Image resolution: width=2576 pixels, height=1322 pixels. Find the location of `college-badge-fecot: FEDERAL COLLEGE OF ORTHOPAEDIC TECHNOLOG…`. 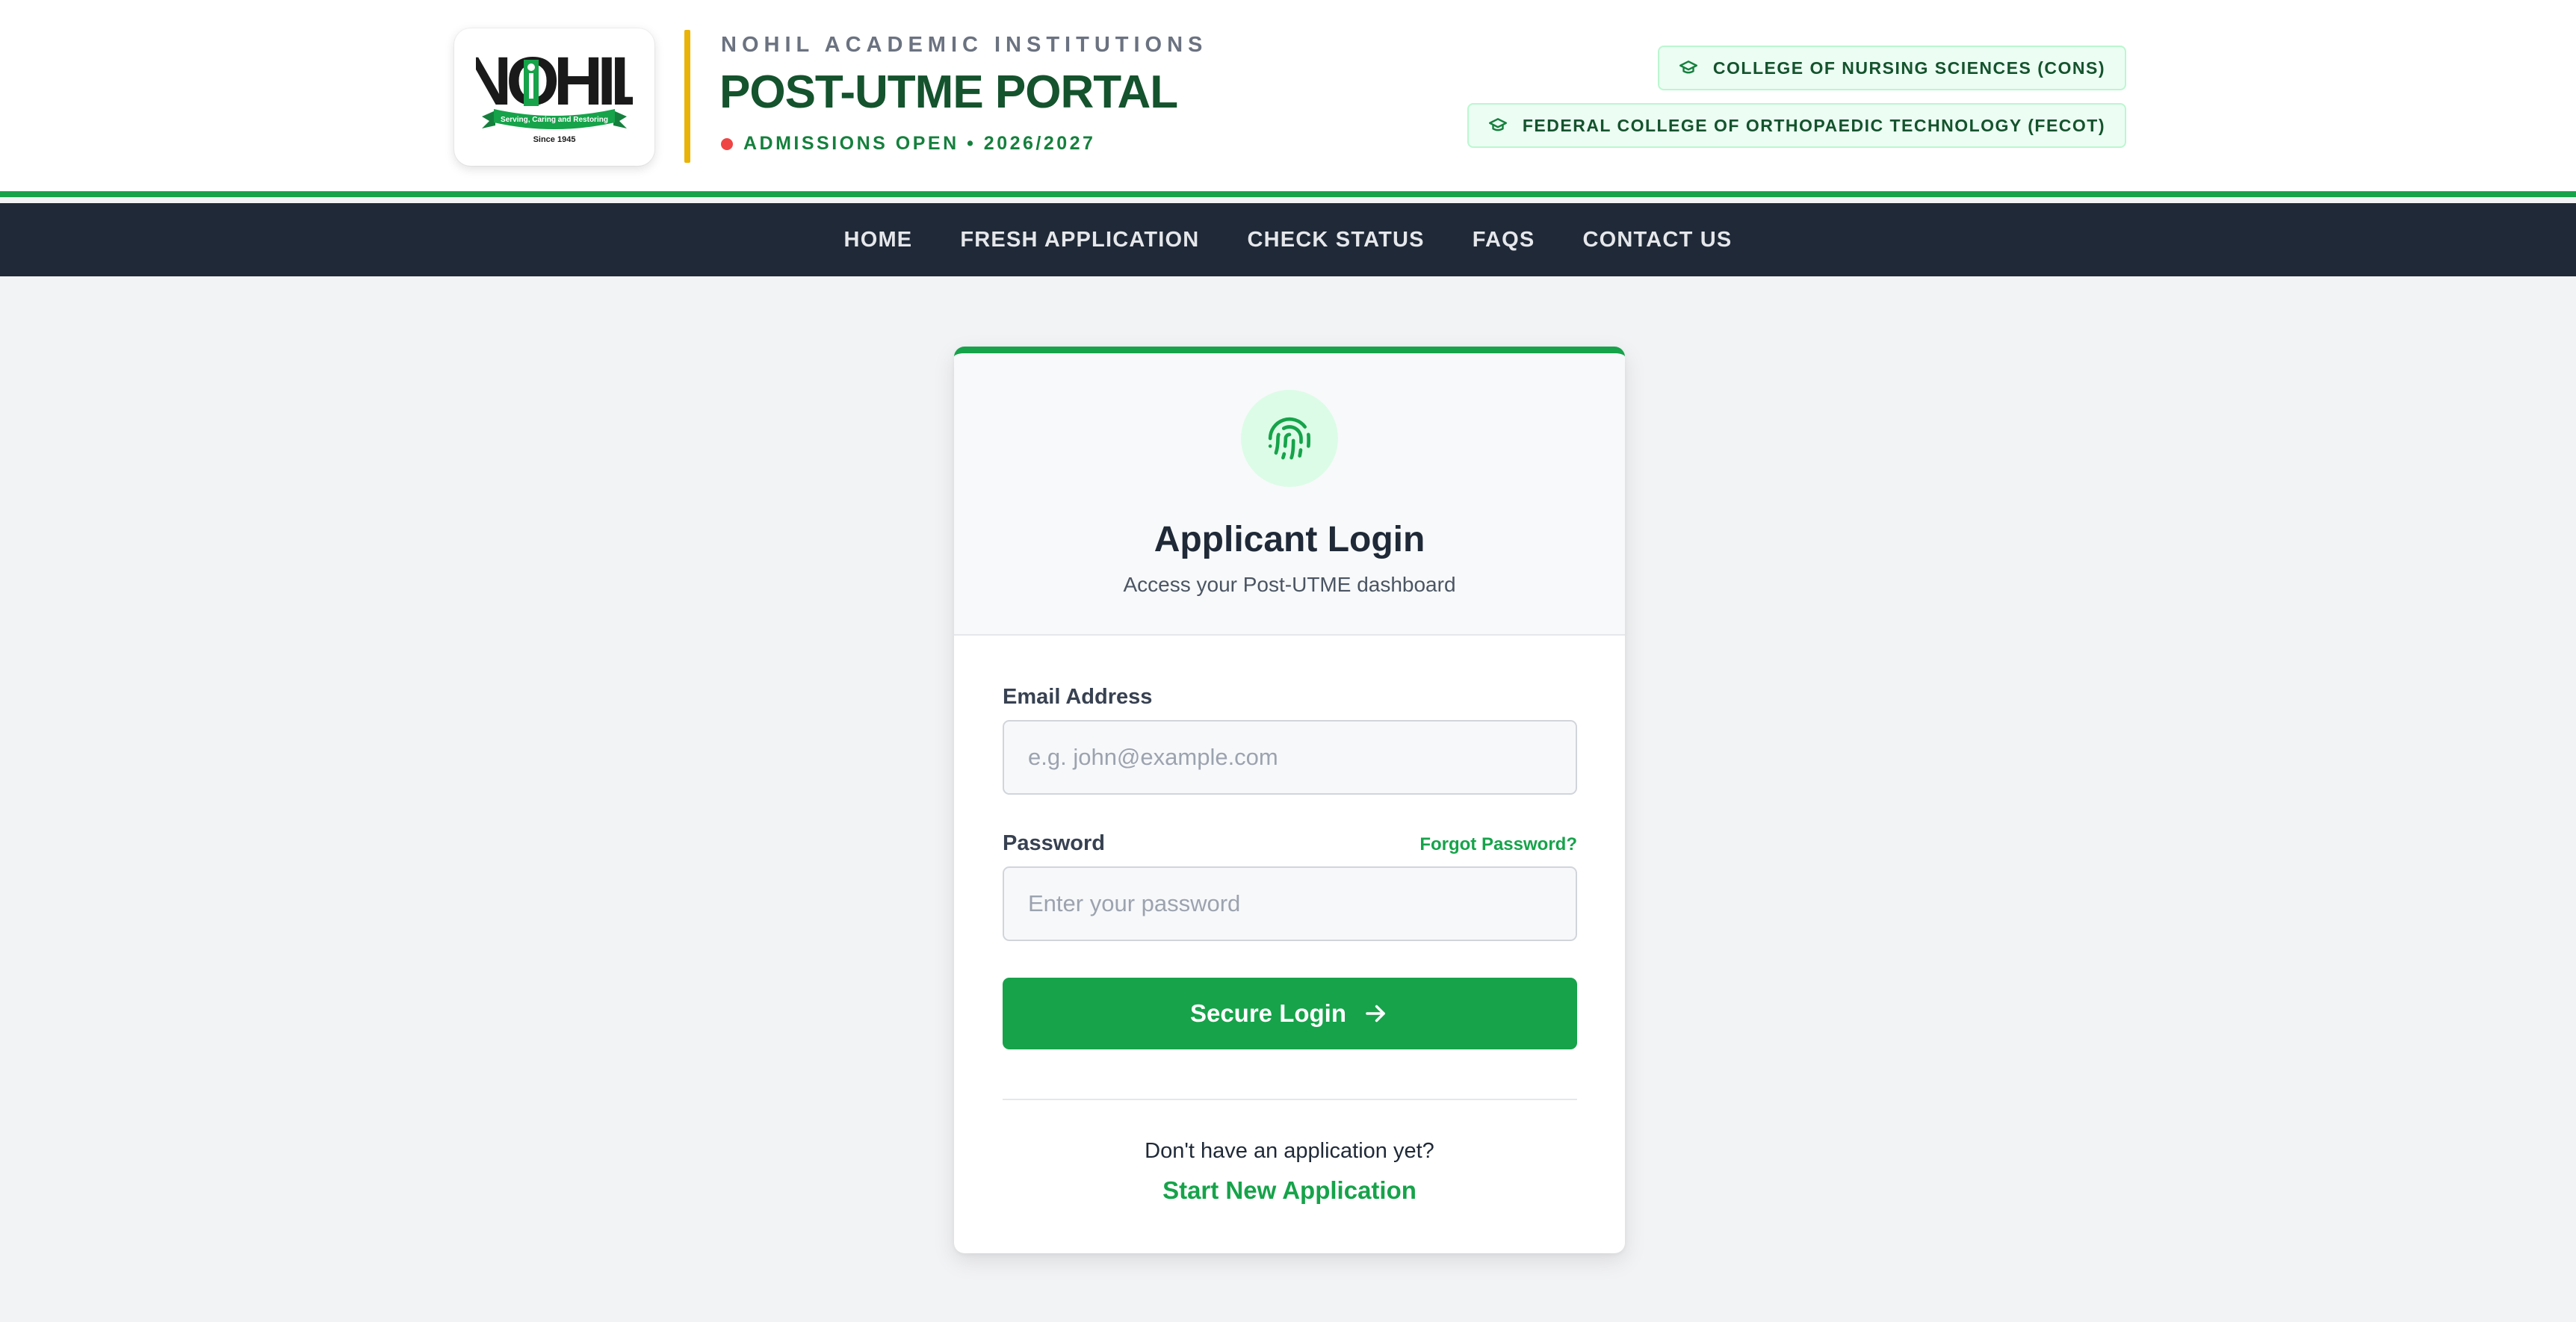

college-badge-fecot: FEDERAL COLLEGE OF ORTHOPAEDIC TECHNOLOG… is located at coordinates (1796, 125).